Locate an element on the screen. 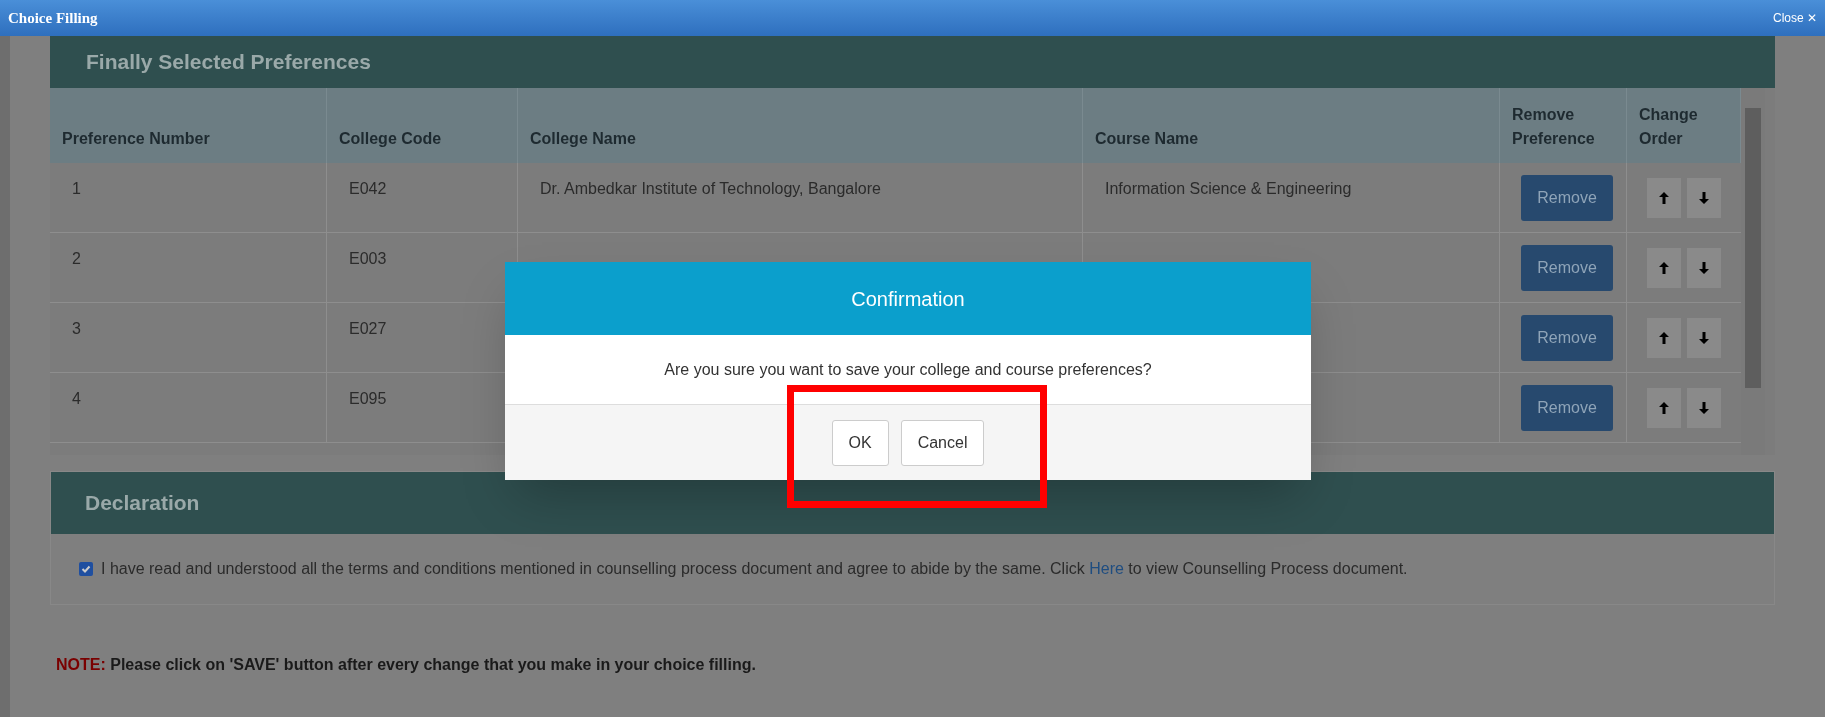 Image resolution: width=1825 pixels, height=717 pixels. note-text: NOTE: Please click on 'SAVE' button after every change that you make in your choice filling. is located at coordinates (406, 665).